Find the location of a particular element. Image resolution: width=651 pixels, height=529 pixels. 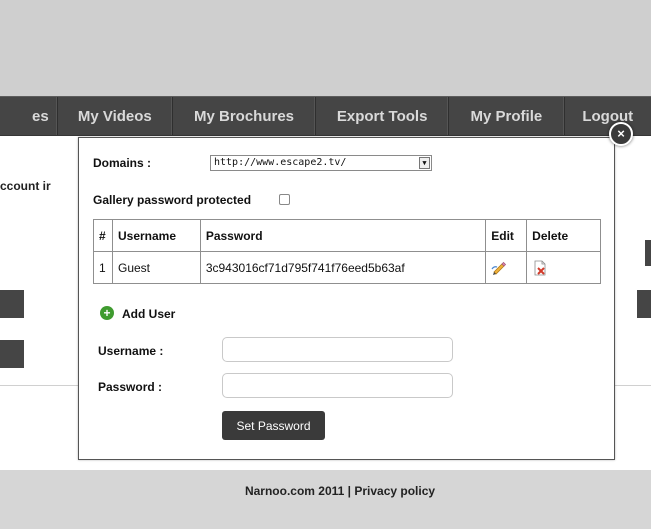

column-header-password: Password is located at coordinates (343, 235).